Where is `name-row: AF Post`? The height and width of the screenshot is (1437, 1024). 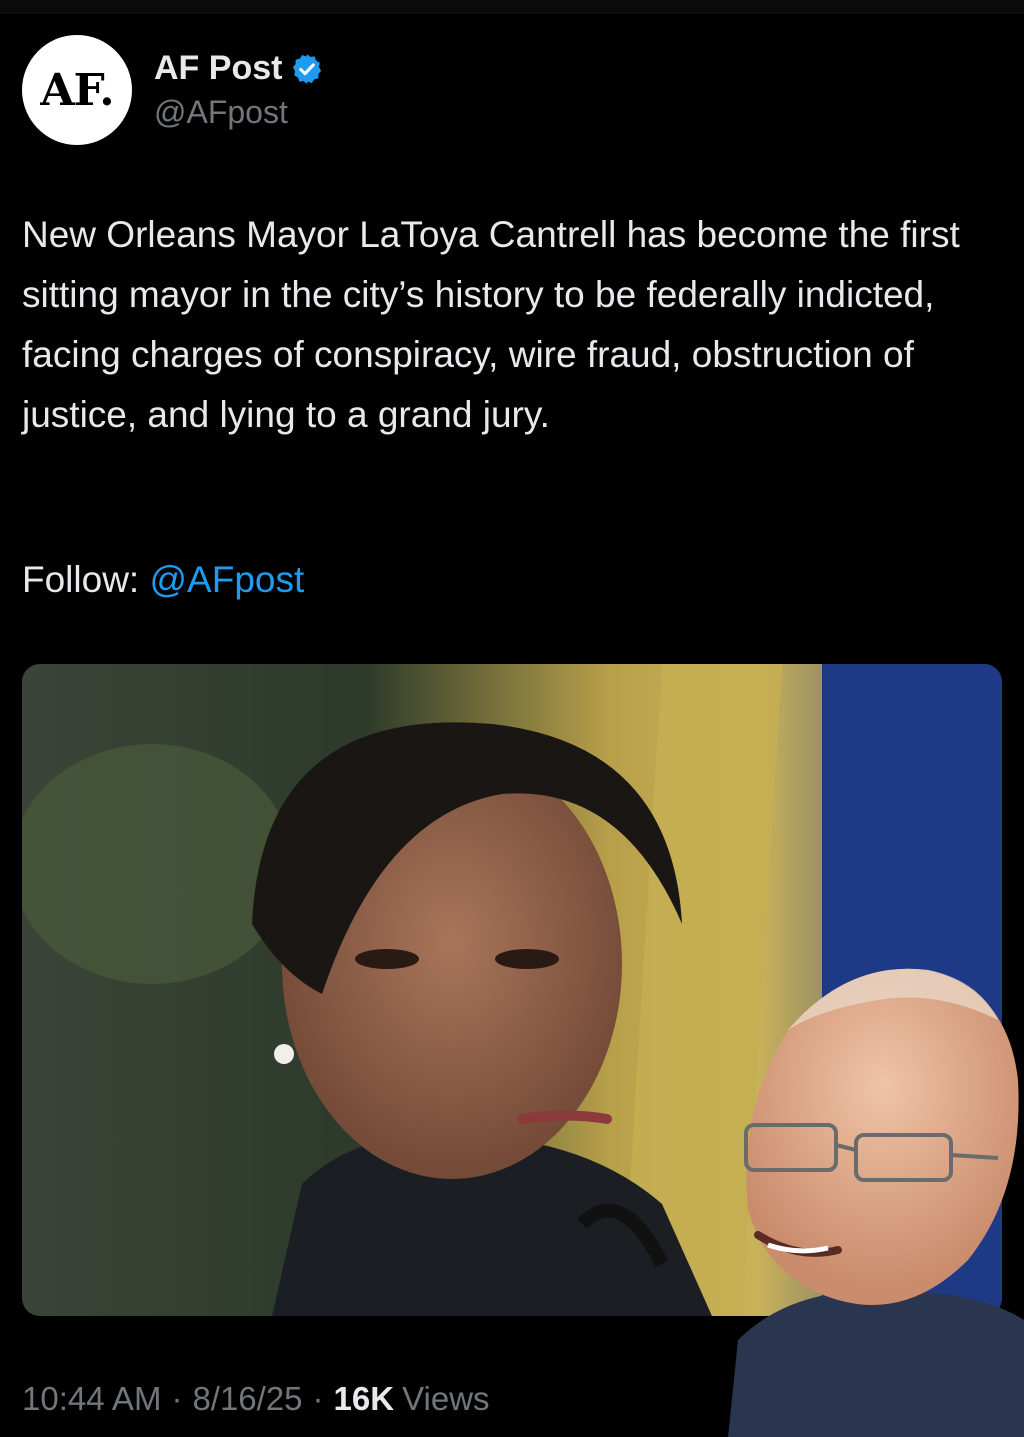 name-row: AF Post is located at coordinates (239, 68).